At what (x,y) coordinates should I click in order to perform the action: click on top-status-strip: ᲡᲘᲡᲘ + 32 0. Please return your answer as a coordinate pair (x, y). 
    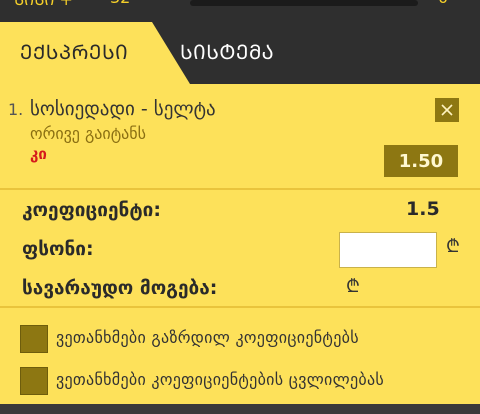
    Looking at the image, I should click on (240, 11).